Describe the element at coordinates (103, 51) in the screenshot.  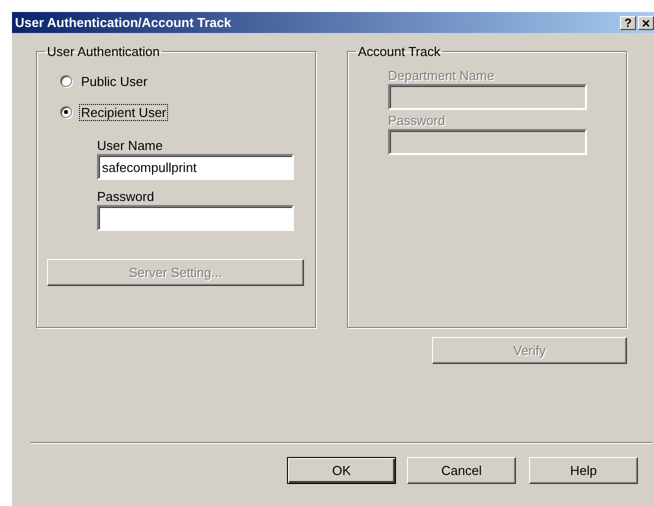
I see `group-title: User Authentication` at that location.